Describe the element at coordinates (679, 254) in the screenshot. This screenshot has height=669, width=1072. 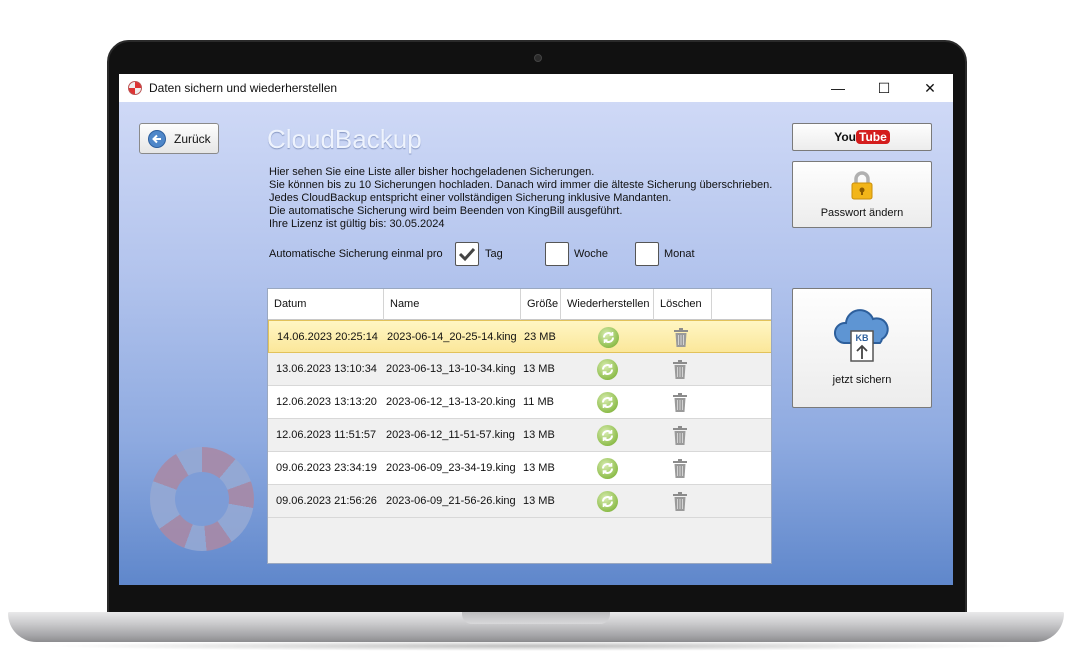
I see `checkbox-monat-label: Monat` at that location.